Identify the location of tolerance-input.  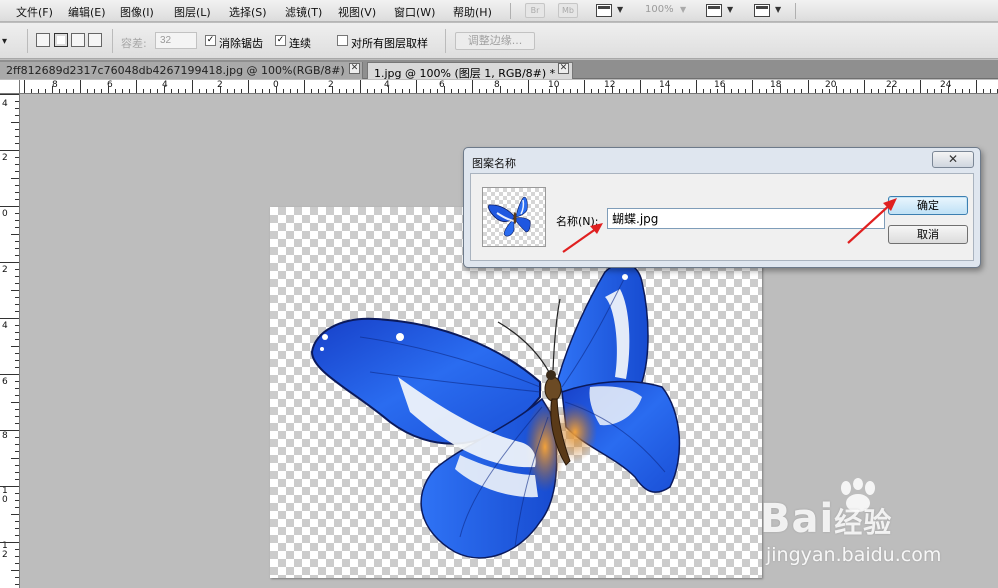
(176, 40).